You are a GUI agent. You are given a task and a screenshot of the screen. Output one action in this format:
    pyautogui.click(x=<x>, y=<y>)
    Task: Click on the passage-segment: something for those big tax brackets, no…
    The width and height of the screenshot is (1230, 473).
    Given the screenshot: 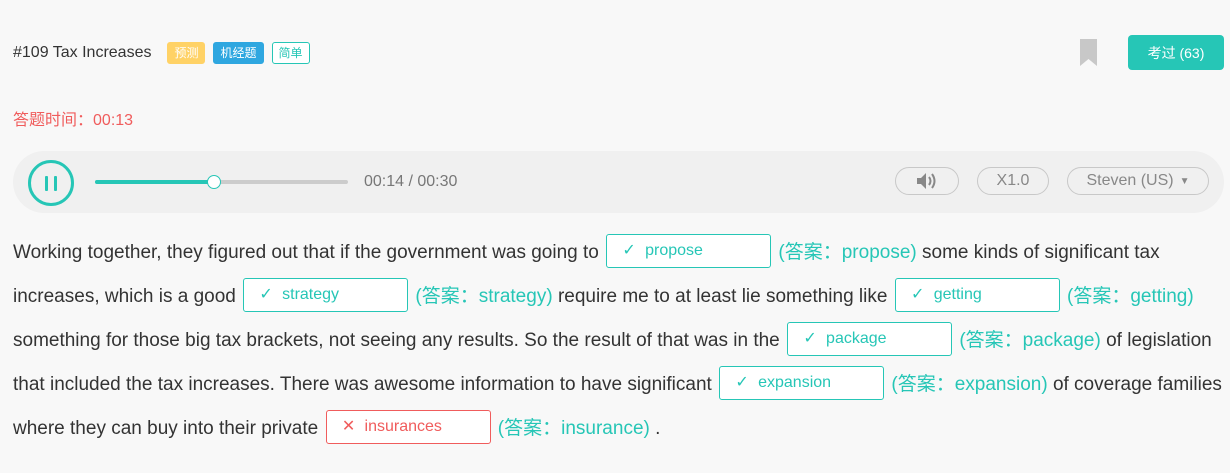 What is the action you would take?
    pyautogui.click(x=396, y=340)
    